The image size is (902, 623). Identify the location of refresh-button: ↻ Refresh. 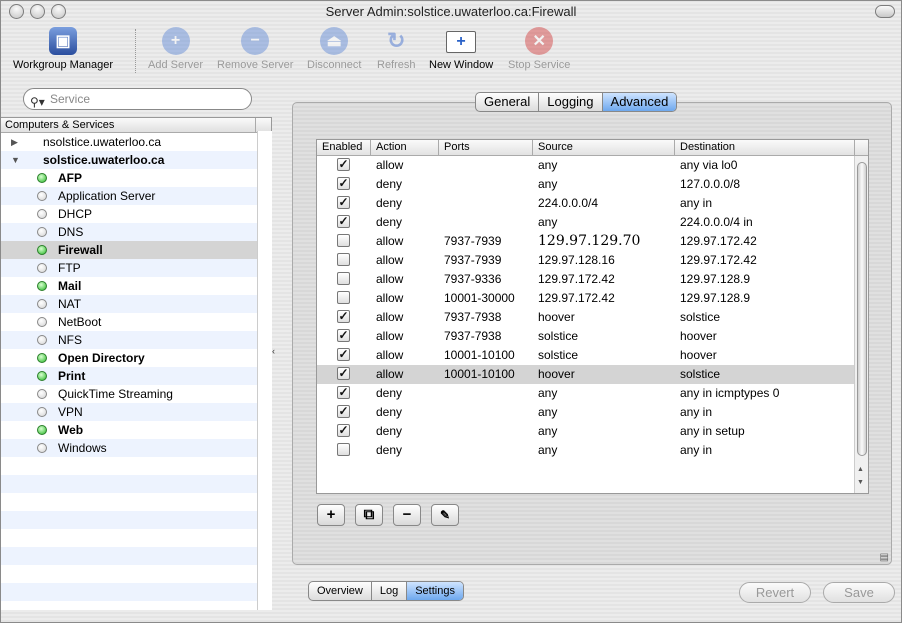
(396, 49).